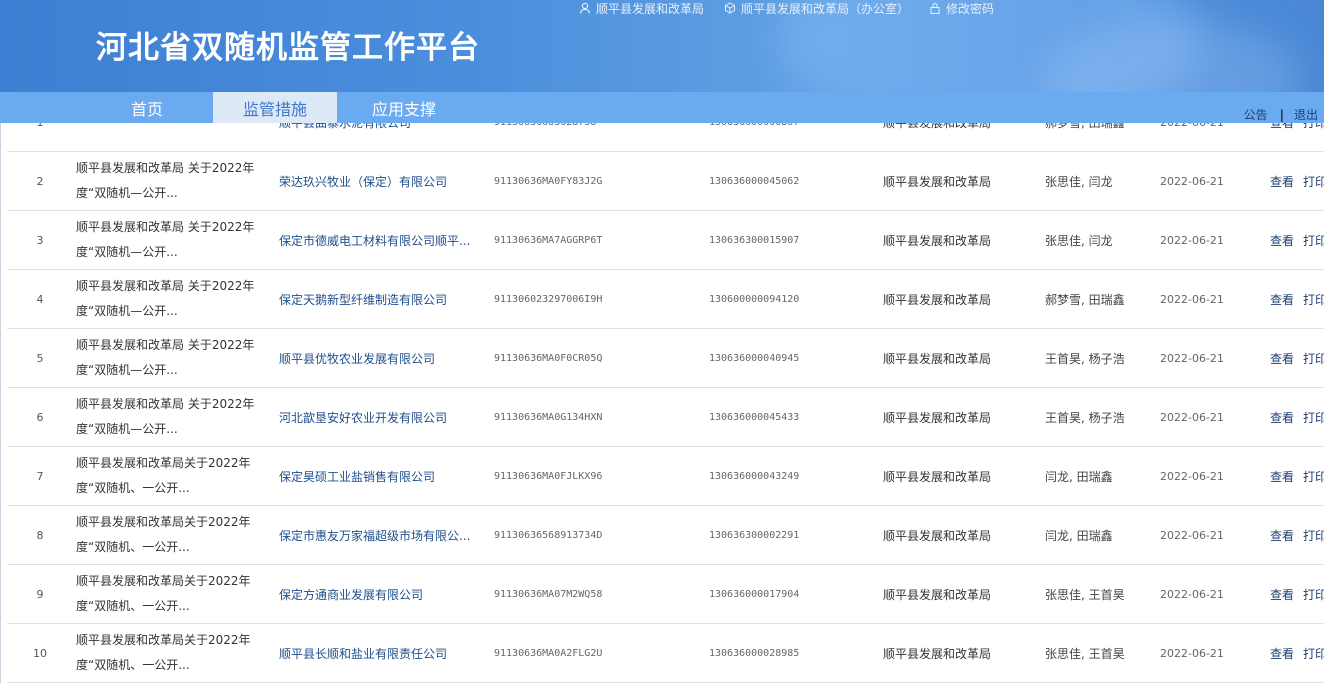 Image resolution: width=1324 pixels, height=683 pixels. Describe the element at coordinates (1085, 299) in the screenshot. I see `row-inspectors: 郝梦雪, 田瑞鑫` at that location.